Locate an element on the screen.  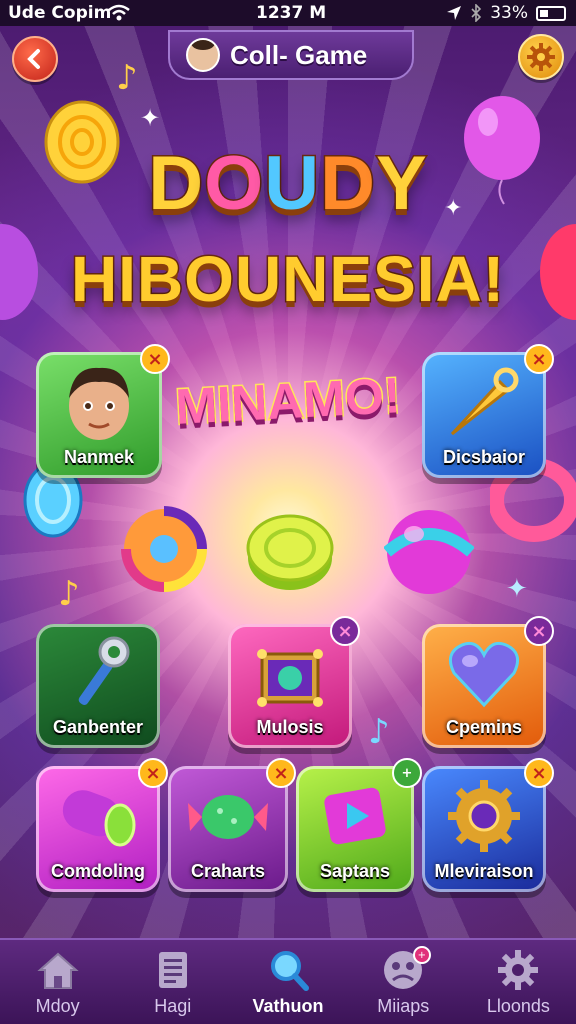
notification-badge: + is located at coordinates (421, 955).